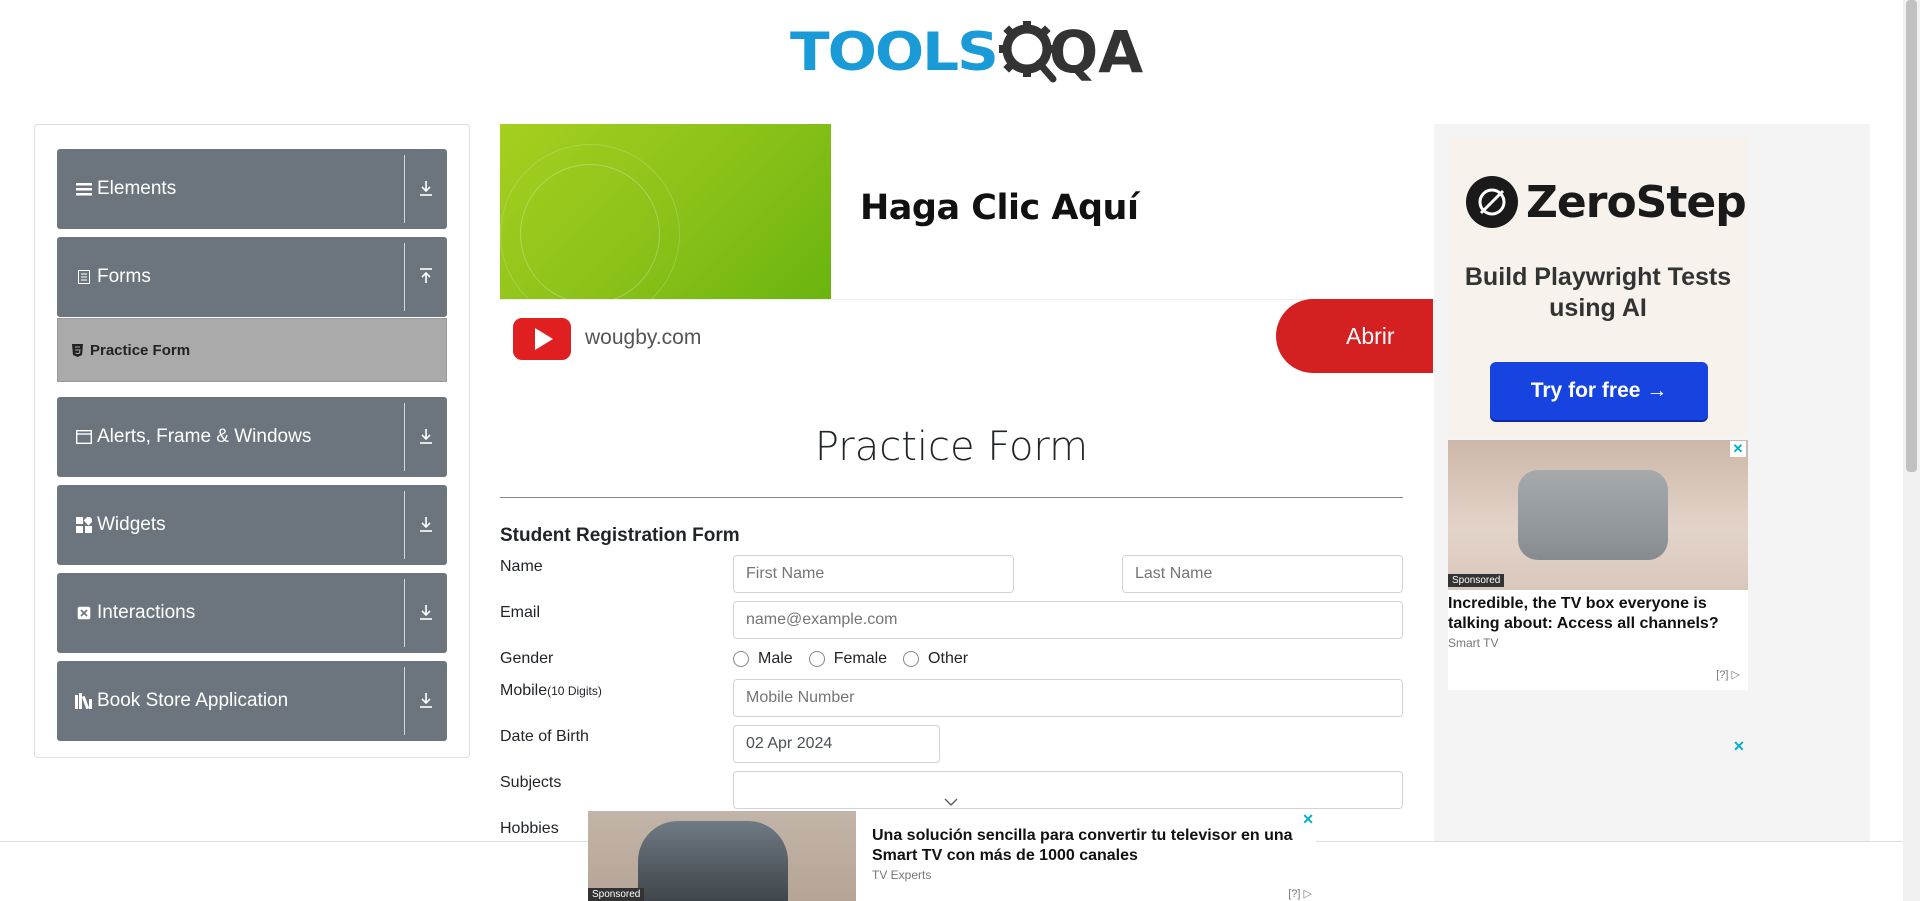  Describe the element at coordinates (527, 658) in the screenshot. I see `gender-label: Gender` at that location.